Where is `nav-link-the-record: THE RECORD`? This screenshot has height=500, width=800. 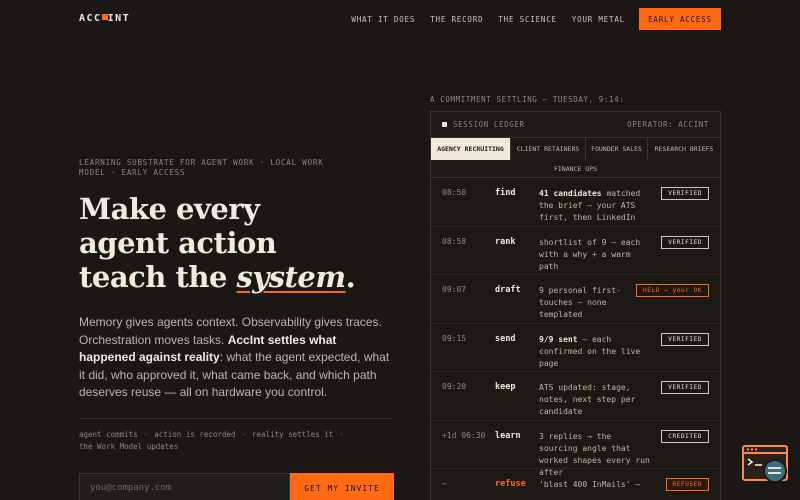 nav-link-the-record: THE RECORD is located at coordinates (456, 19).